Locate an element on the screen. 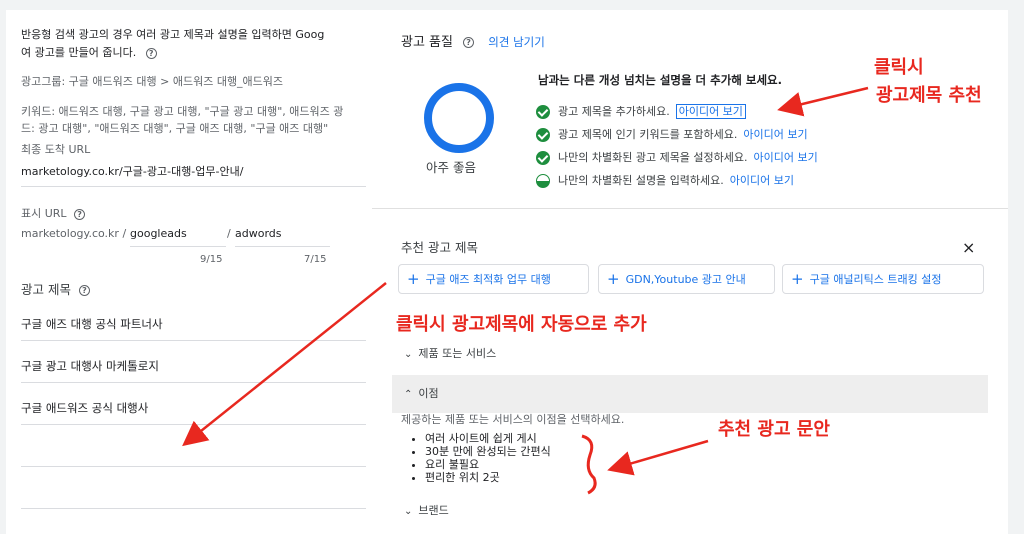 This screenshot has width=1024, height=534. rsa-description-line1: 반응형 검색 광고의 경우 여러 광고 제목과 설명을 입력하면 Goog is located at coordinates (173, 34).